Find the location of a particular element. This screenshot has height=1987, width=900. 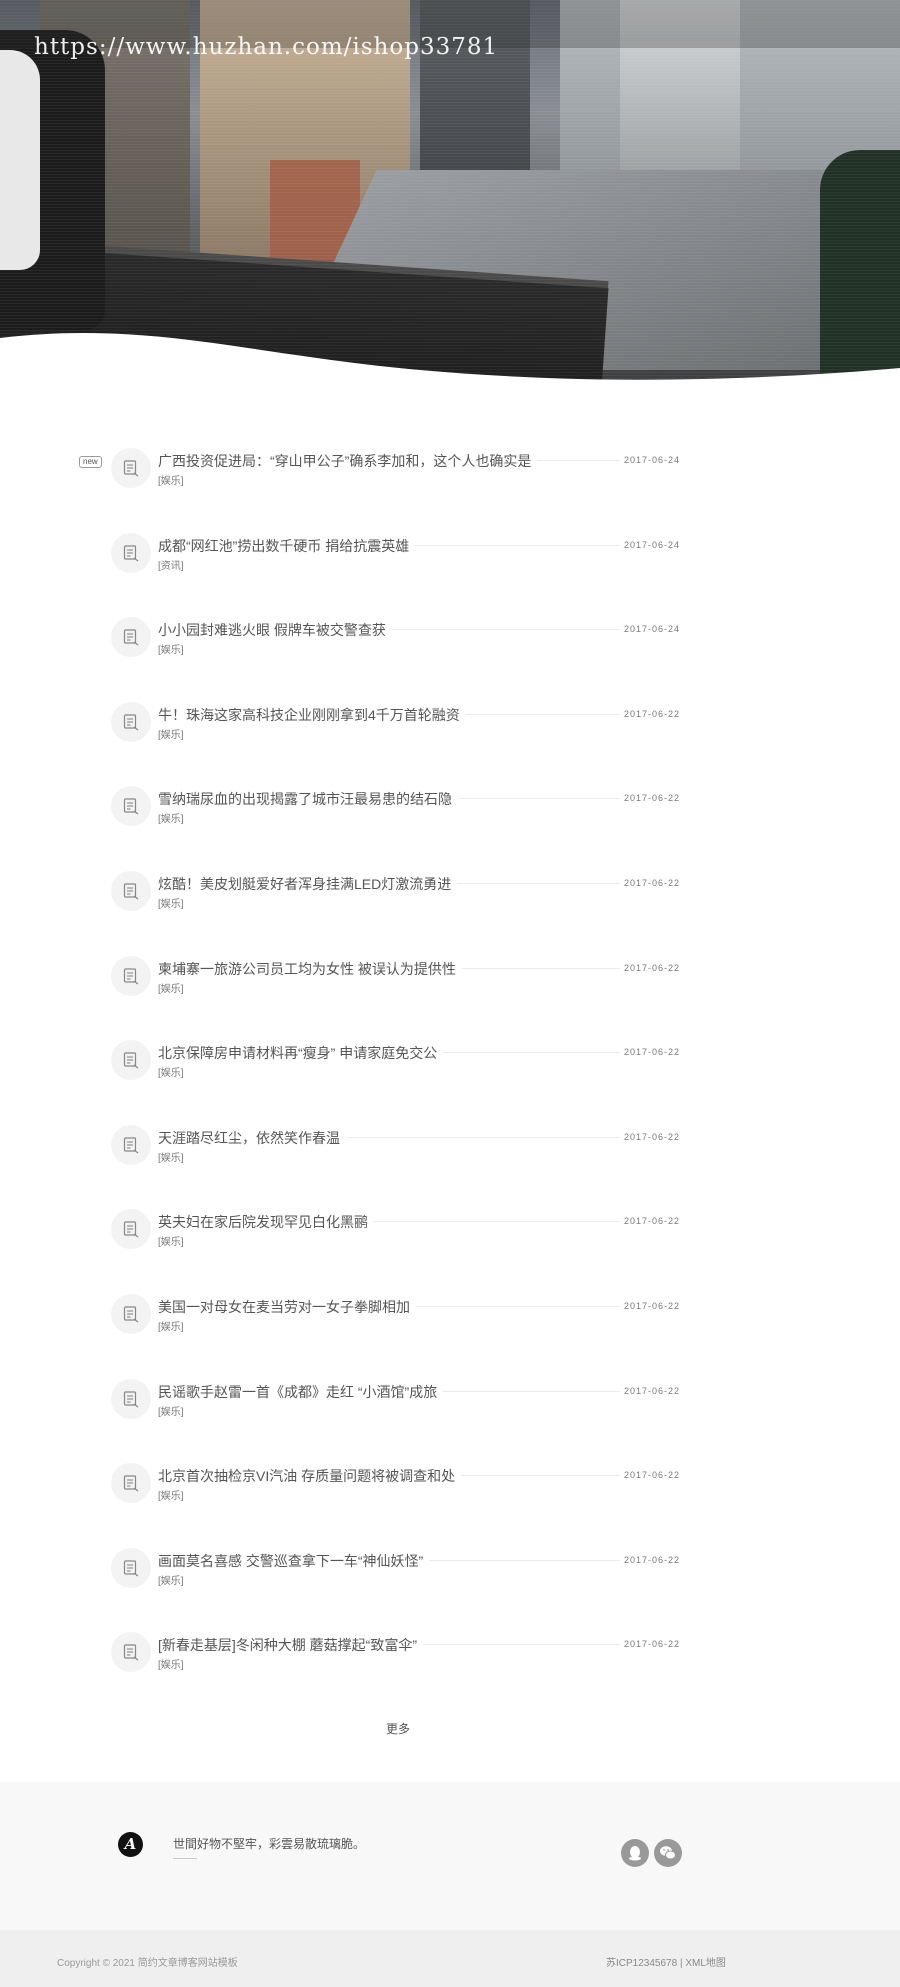

icp-link: 苏ICP12345678 | XML地图 is located at coordinates (666, 1961).